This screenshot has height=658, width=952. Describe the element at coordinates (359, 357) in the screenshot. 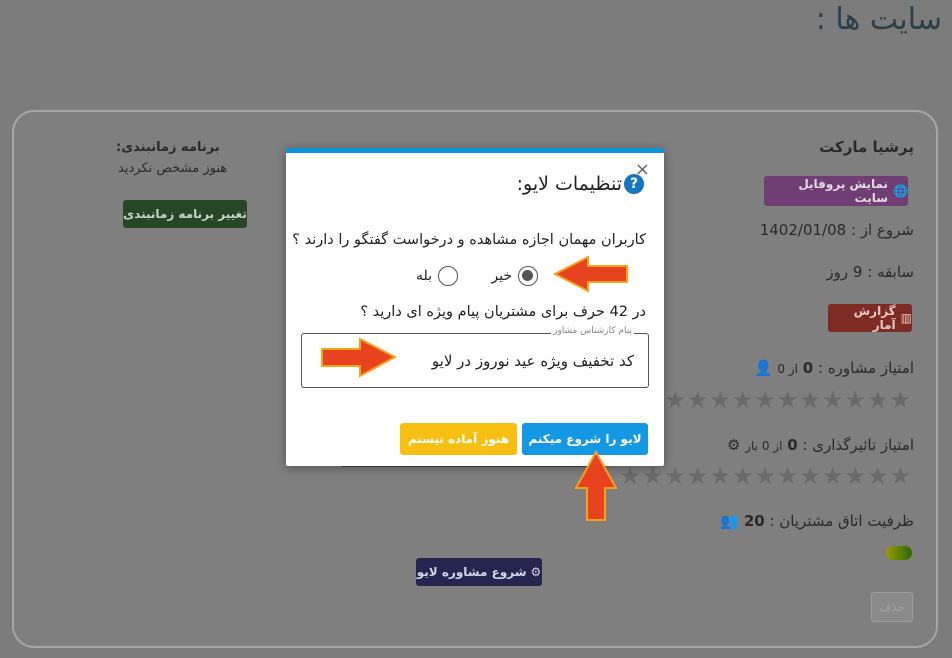

I see `arrow-right-message` at that location.